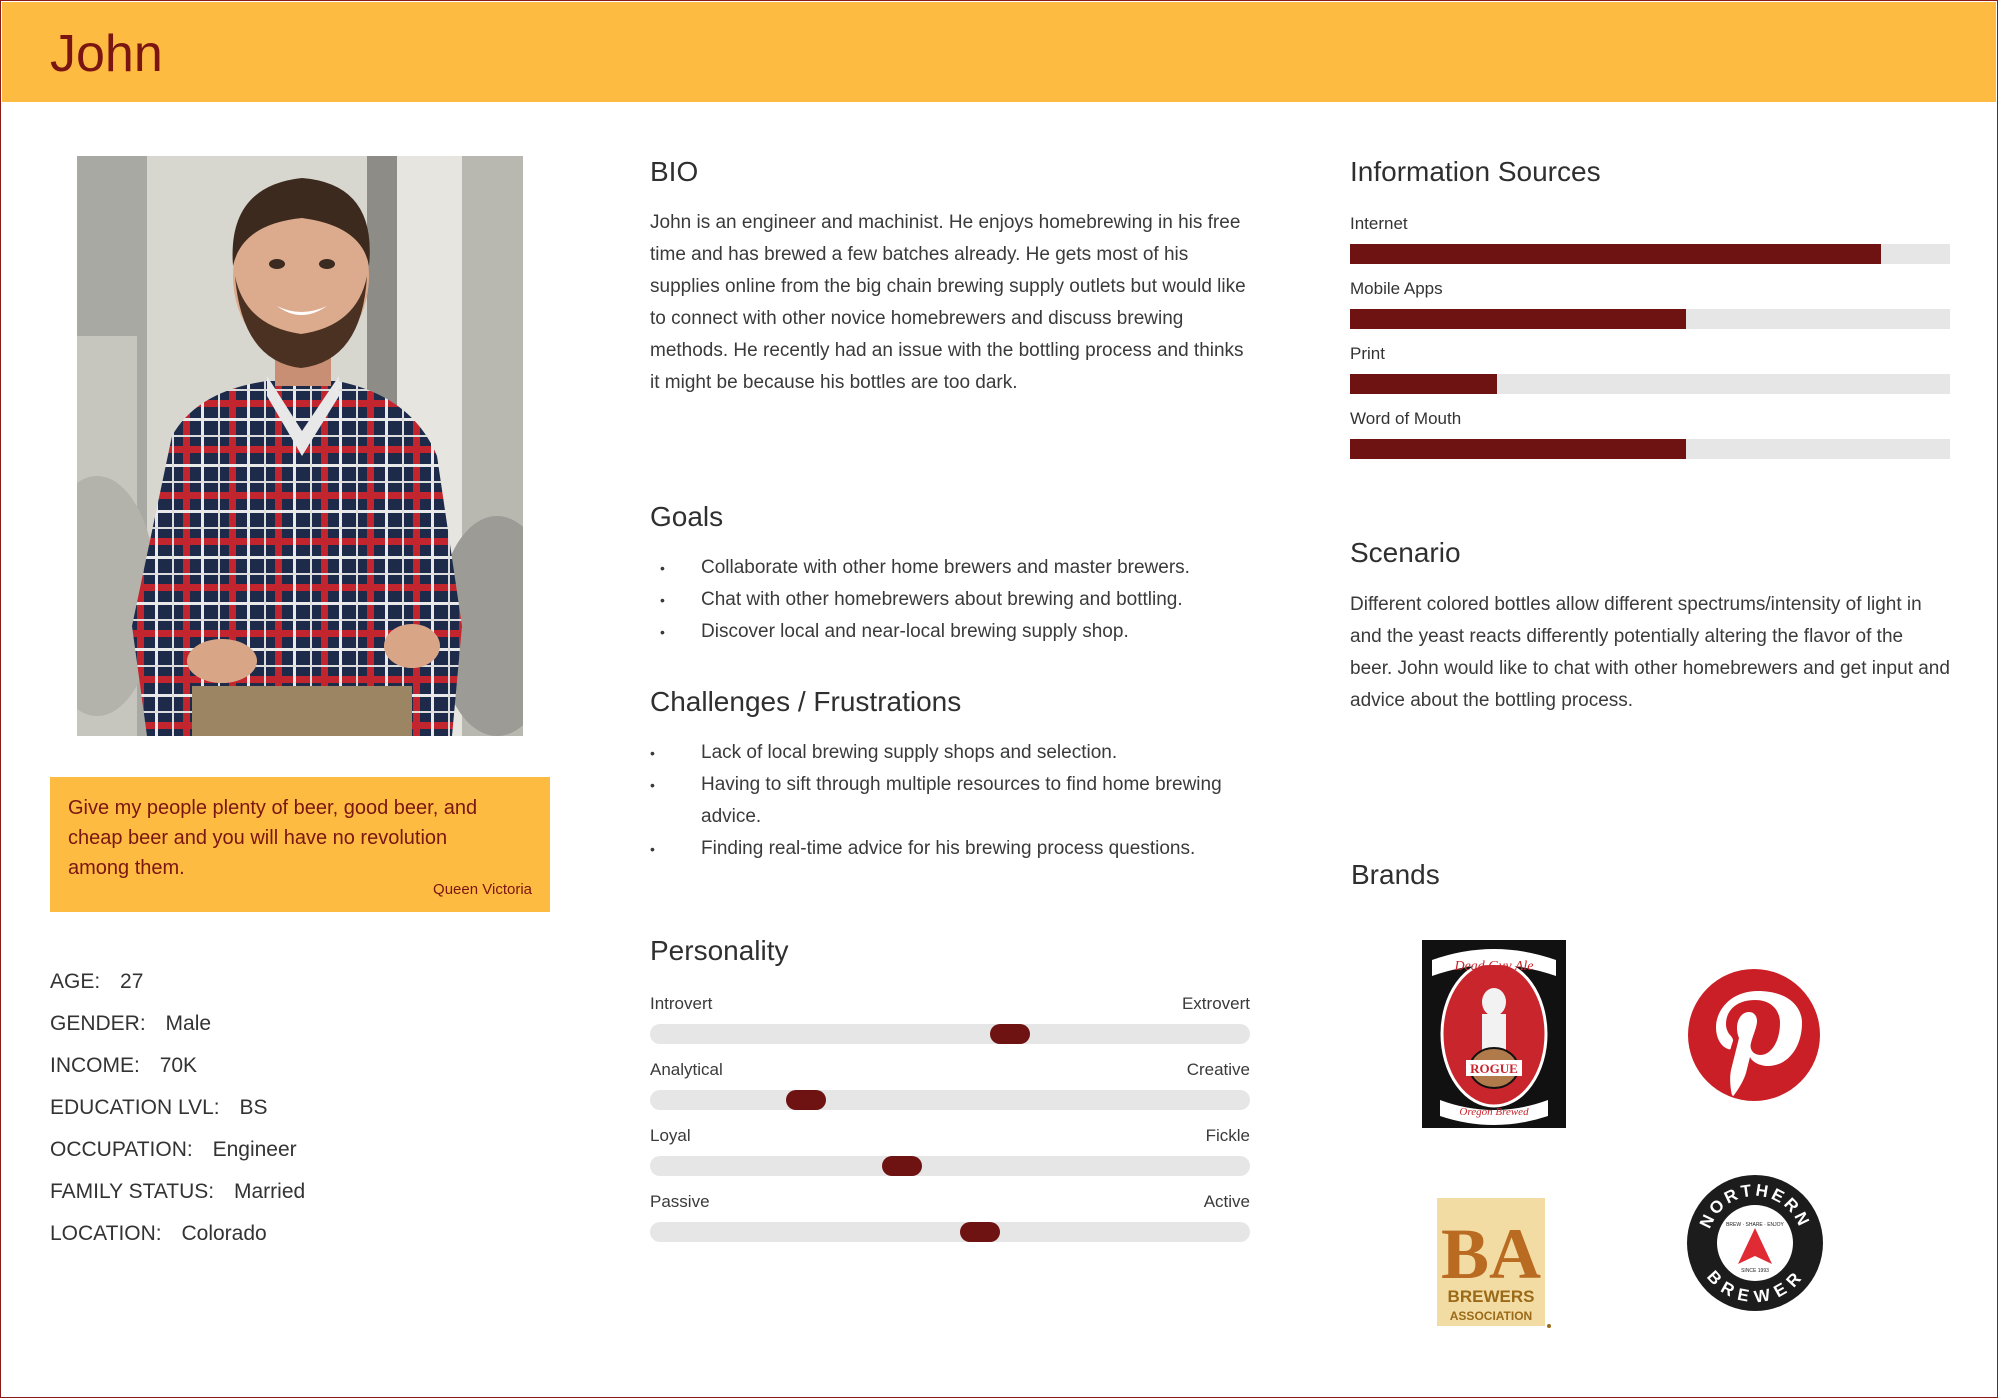 This screenshot has width=2000, height=1400. Describe the element at coordinates (1215, 1003) in the screenshot. I see `slider-right-label: Extrovert` at that location.